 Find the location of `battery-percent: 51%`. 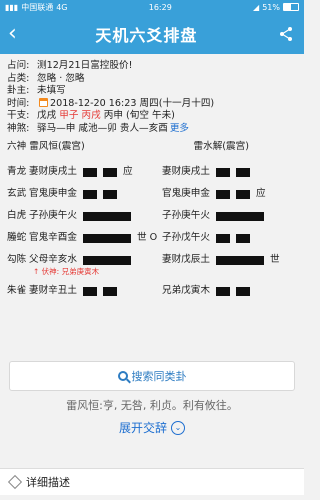

battery-percent: 51% is located at coordinates (271, 7).